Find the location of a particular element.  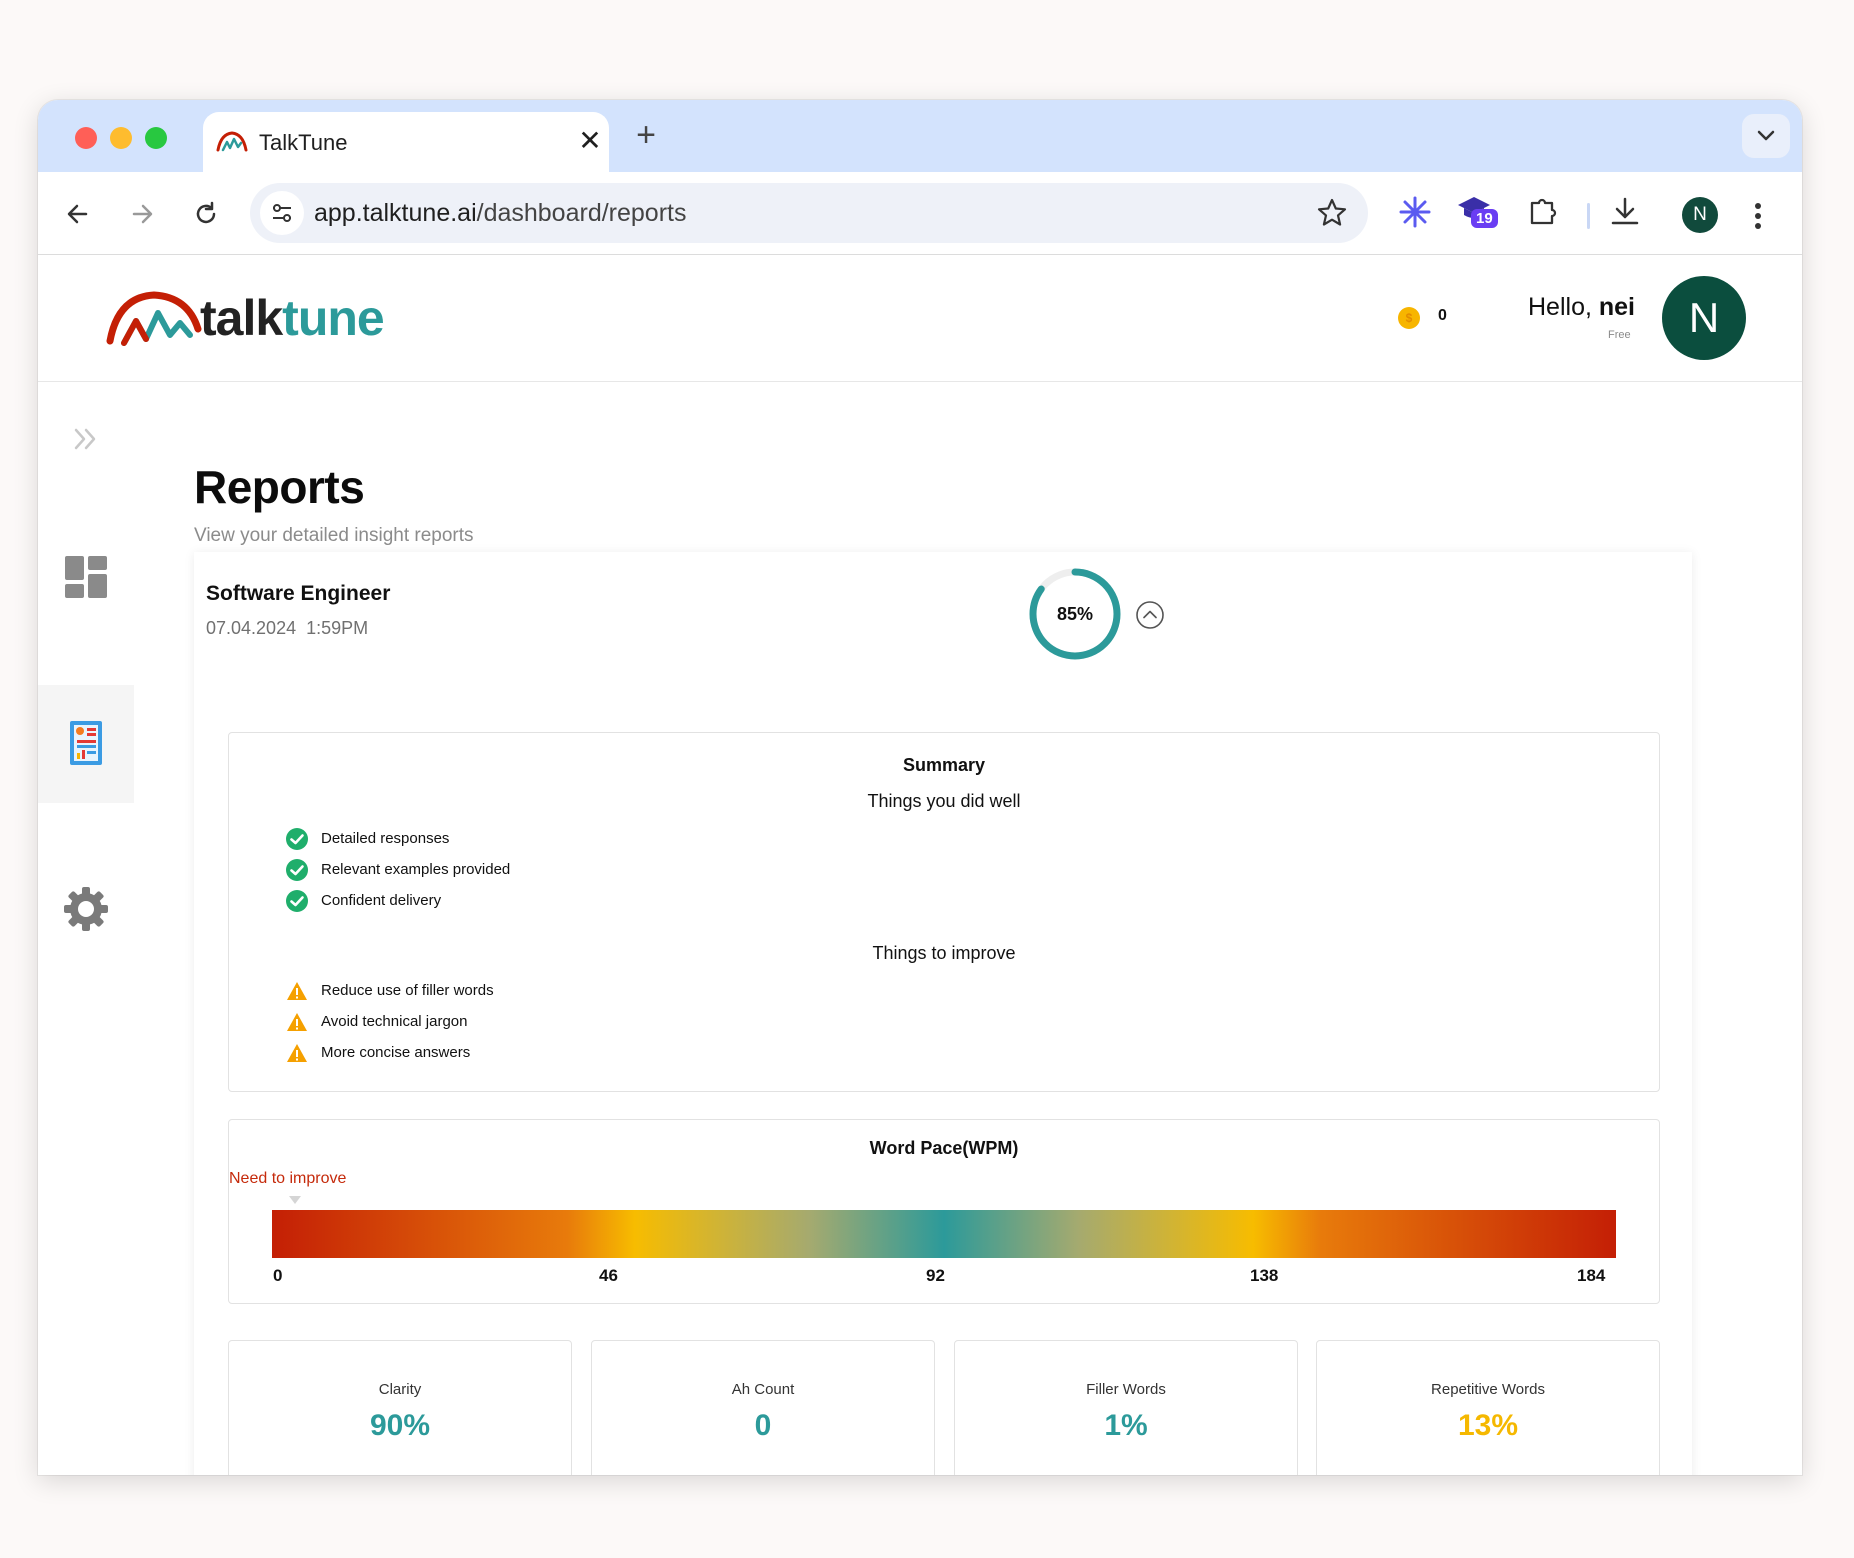

tune-icon is located at coordinates (282, 213).